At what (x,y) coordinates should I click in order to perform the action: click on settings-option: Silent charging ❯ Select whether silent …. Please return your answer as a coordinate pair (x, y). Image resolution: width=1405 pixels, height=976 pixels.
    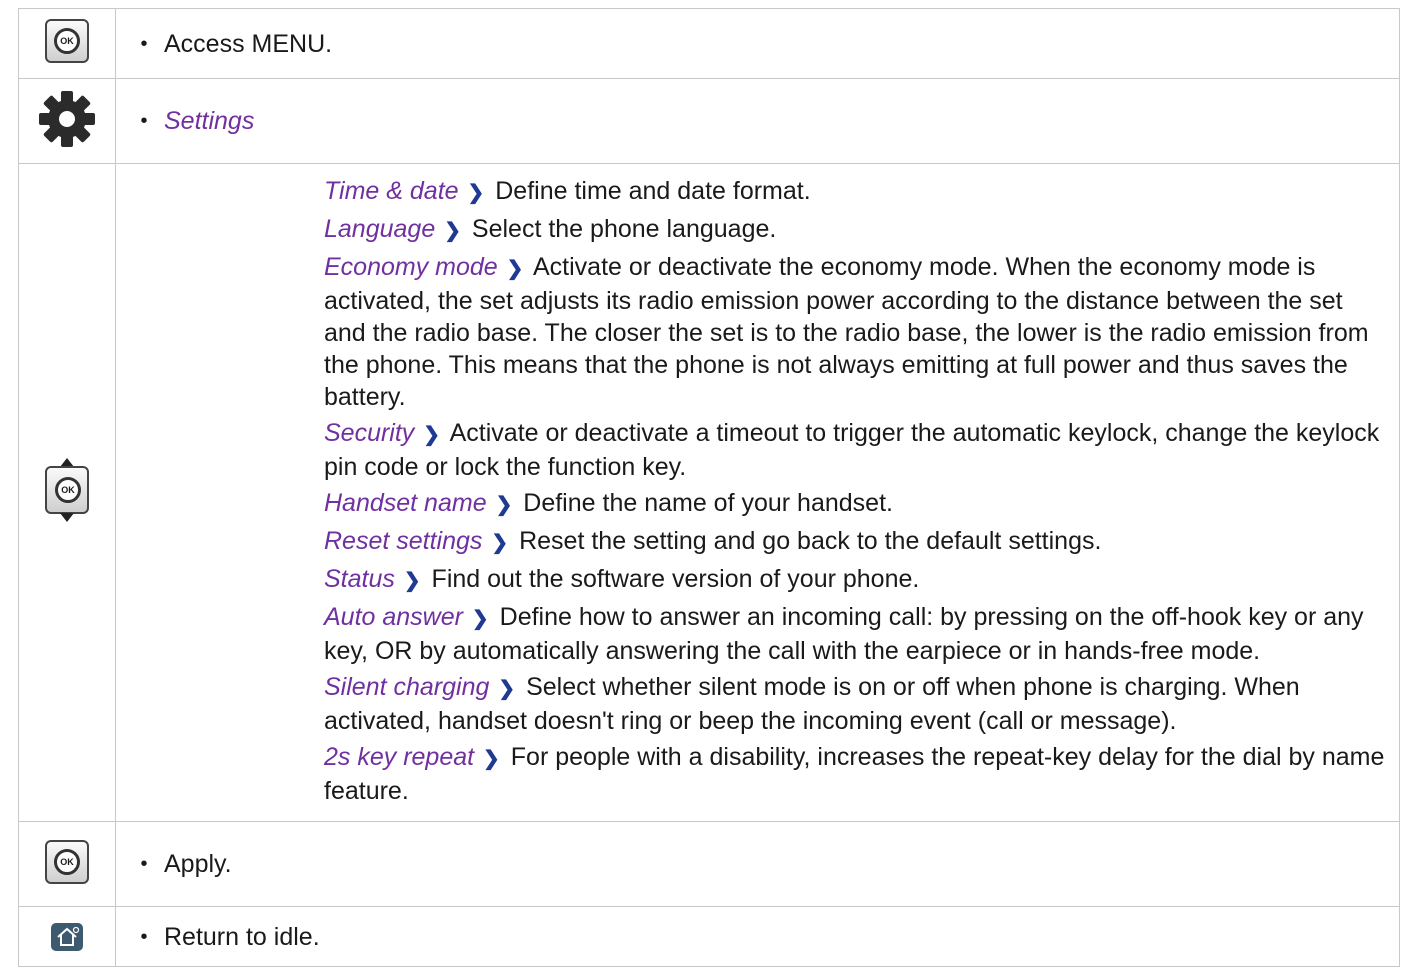
    Looking at the image, I should click on (854, 704).